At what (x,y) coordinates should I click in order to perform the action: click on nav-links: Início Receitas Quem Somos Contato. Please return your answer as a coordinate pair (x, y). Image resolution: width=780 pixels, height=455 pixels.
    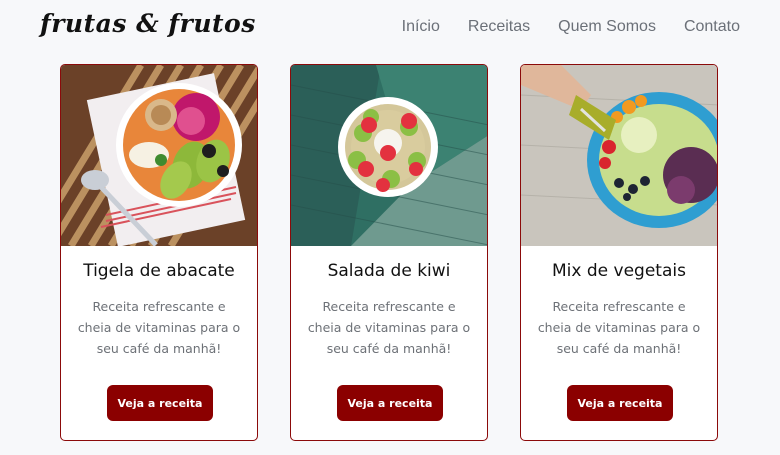
    Looking at the image, I should click on (571, 27).